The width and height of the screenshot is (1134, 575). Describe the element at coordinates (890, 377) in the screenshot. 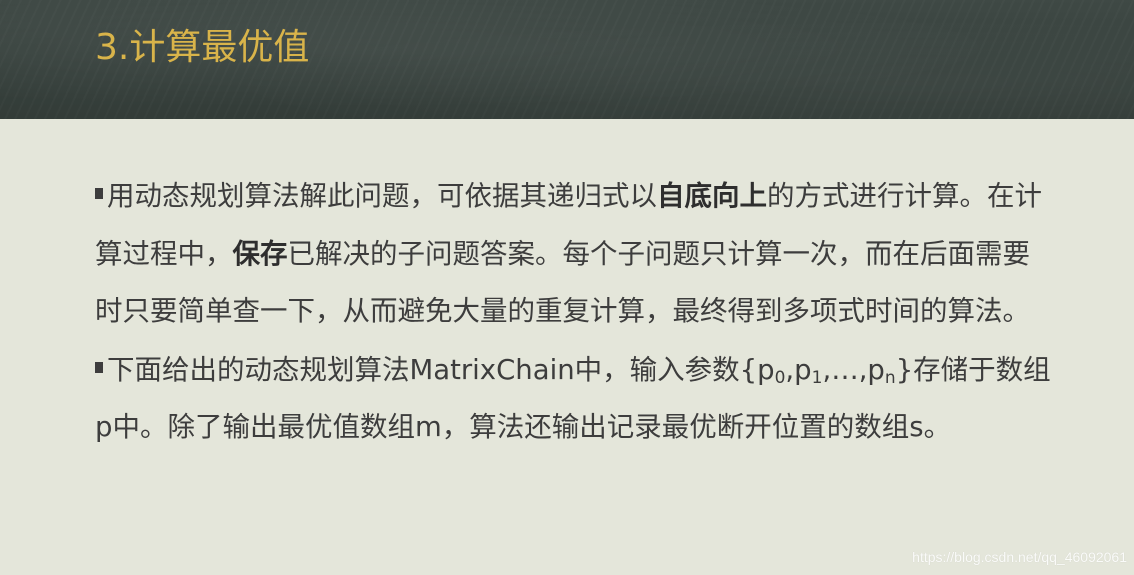

I see `subscript-n: n` at that location.